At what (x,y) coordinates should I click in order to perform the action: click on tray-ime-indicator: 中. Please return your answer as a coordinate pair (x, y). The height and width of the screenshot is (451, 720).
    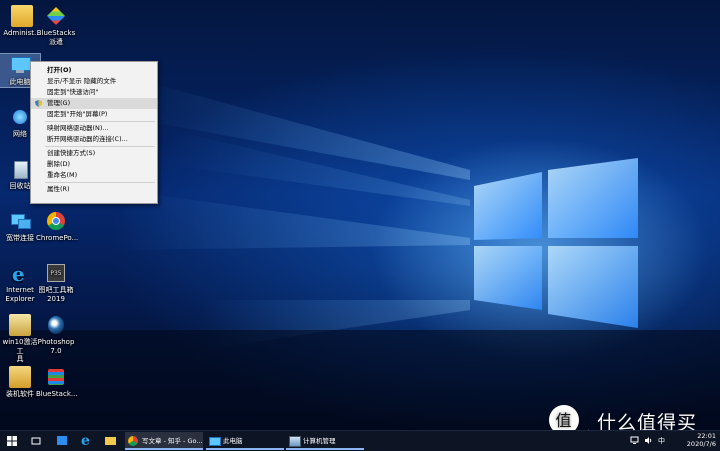
    Looking at the image, I should click on (661, 441).